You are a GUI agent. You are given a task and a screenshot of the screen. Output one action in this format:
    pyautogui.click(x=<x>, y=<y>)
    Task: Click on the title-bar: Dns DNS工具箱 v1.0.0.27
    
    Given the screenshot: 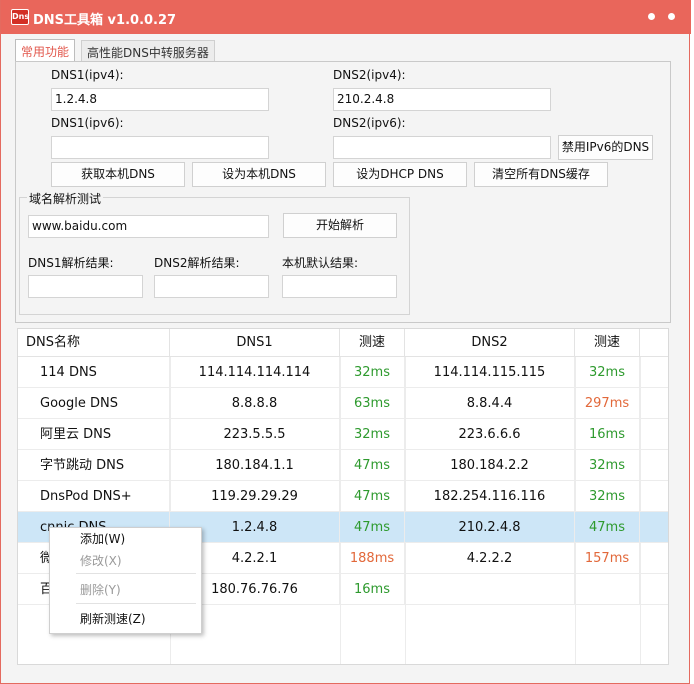 What is the action you would take?
    pyautogui.click(x=346, y=17)
    